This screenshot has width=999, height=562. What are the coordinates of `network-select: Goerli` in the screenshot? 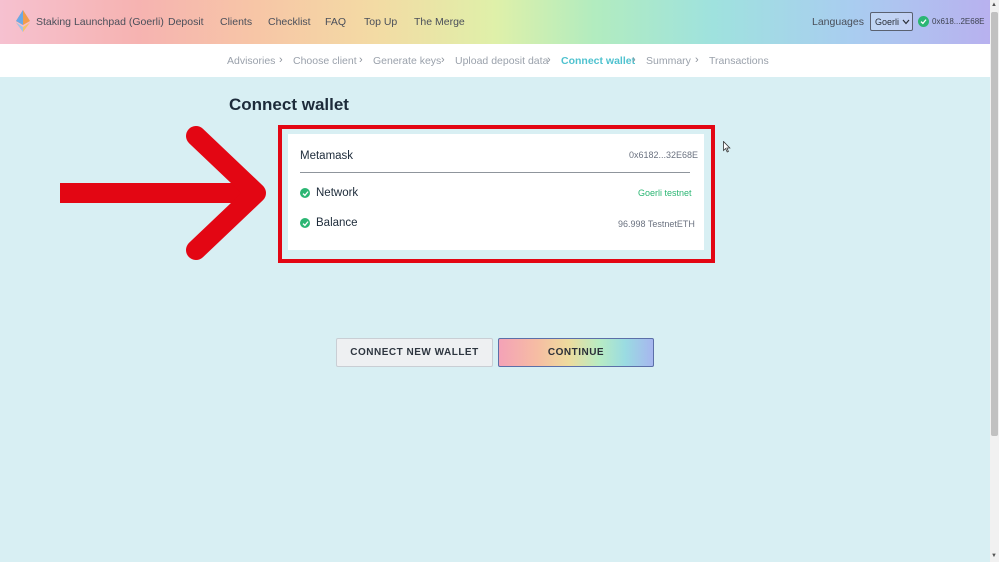 It's located at (891, 21).